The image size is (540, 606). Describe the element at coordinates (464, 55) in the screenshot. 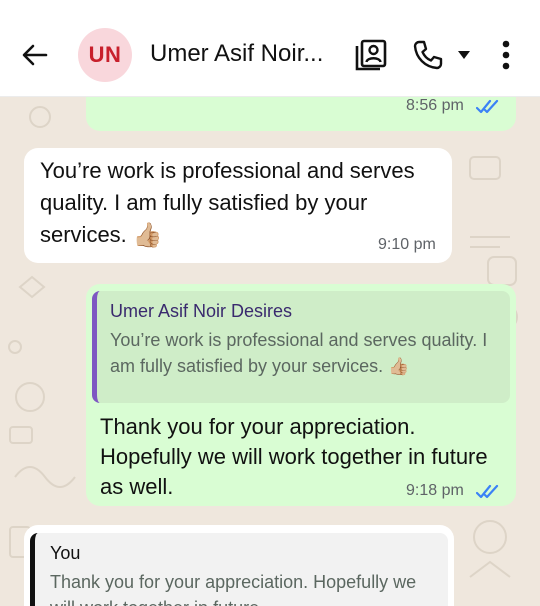

I see `caret-down-icon` at that location.